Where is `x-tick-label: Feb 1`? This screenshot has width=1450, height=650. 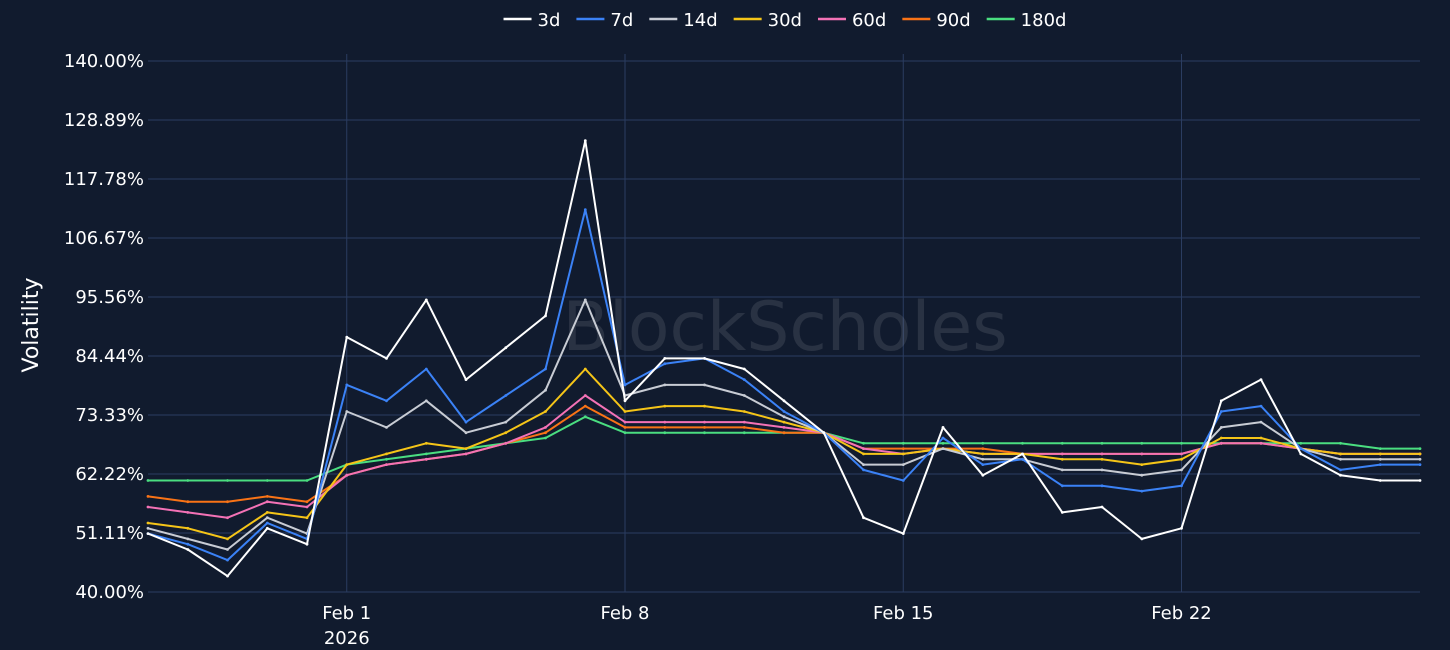
x-tick-label: Feb 1 is located at coordinates (346, 613).